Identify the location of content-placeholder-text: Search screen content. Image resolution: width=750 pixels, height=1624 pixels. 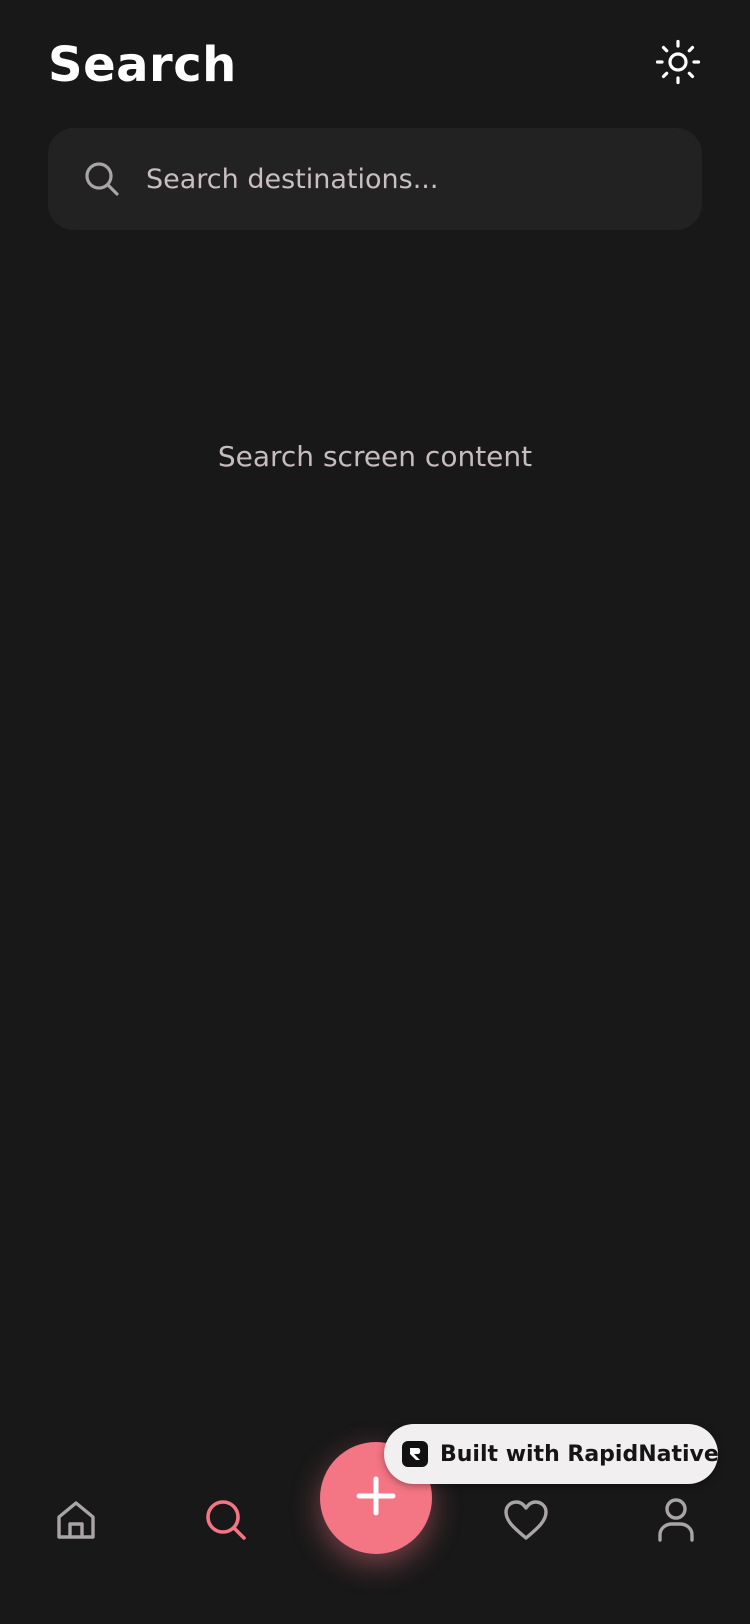
(375, 456).